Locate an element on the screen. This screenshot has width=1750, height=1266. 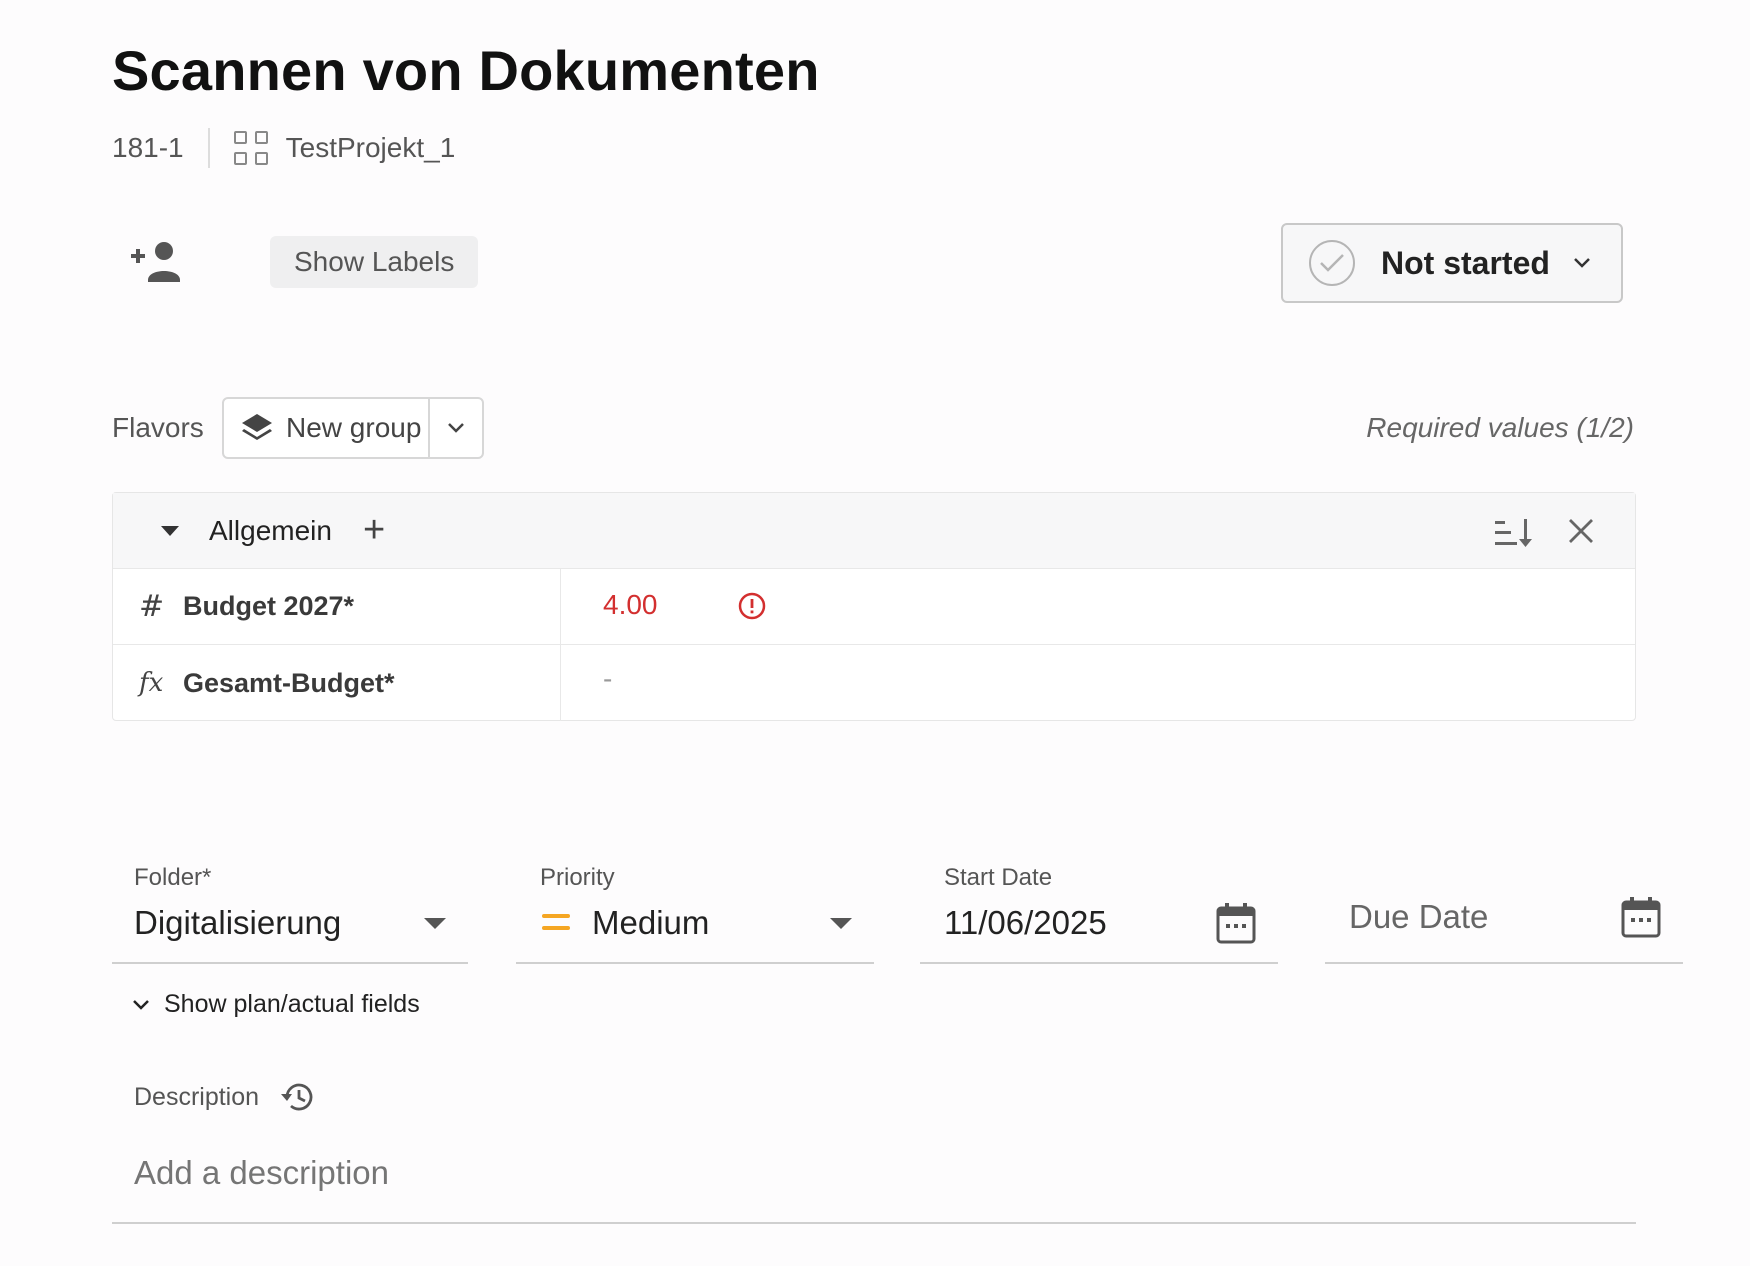
error-icon is located at coordinates (752, 606).